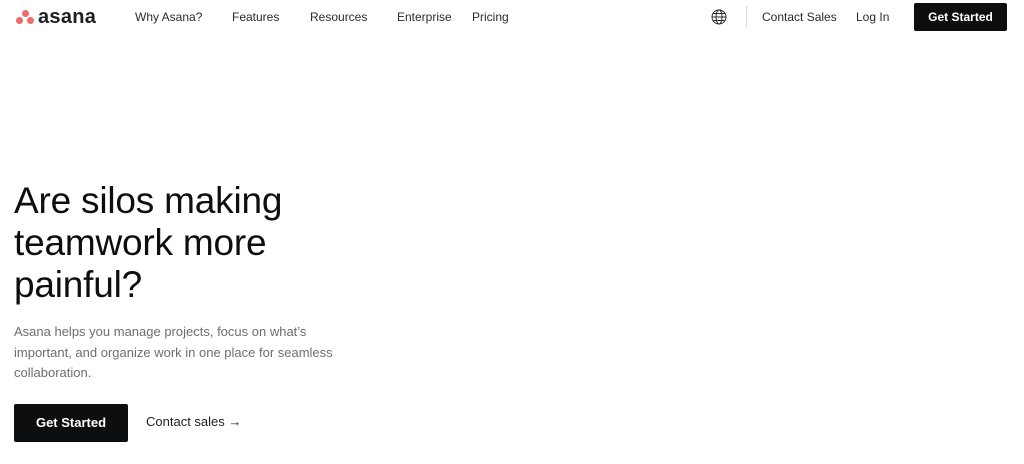 This screenshot has height=464, width=1024. Describe the element at coordinates (872, 17) in the screenshot. I see `log-in-link: Log In` at that location.